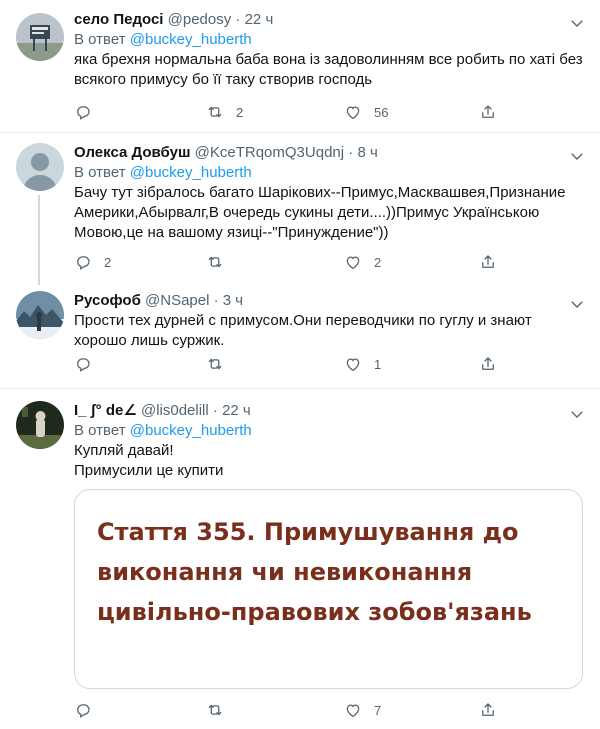  Describe the element at coordinates (149, 340) in the screenshot. I see `tweet-text-line: хорошо лишь суржик.` at that location.